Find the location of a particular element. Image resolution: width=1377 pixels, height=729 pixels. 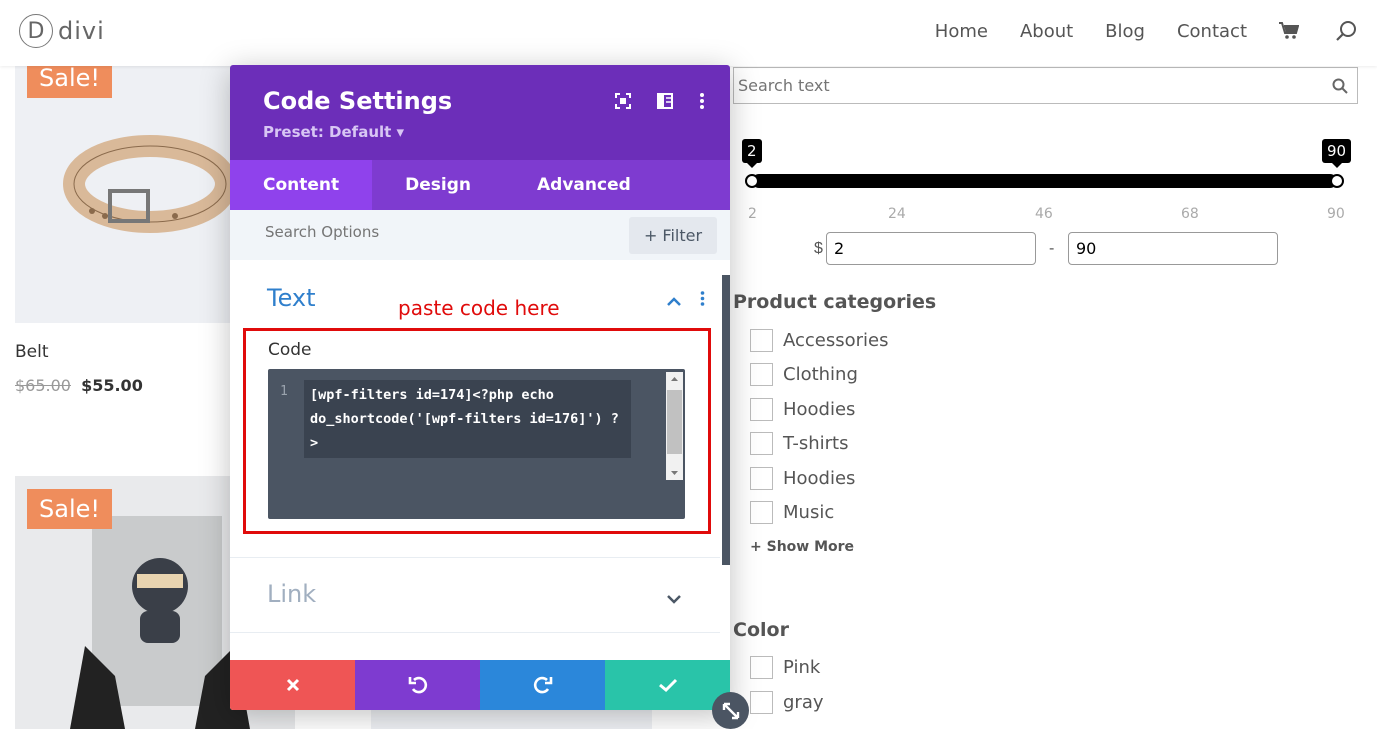

category-item: Accessories is located at coordinates (819, 340).